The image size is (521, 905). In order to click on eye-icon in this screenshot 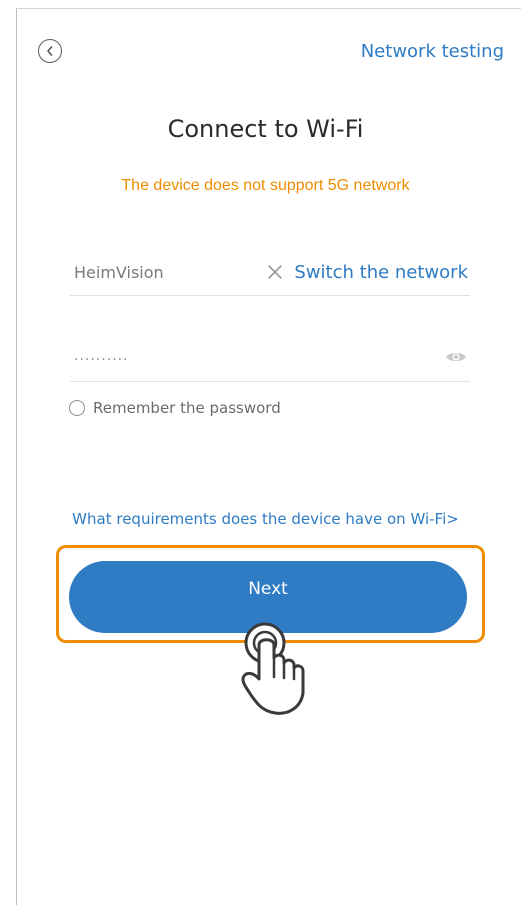, I will do `click(456, 357)`.